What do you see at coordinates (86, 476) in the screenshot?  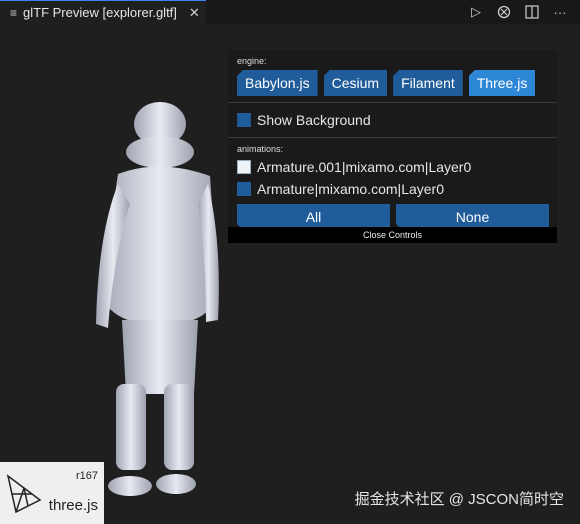 I see `revision-label: r167` at bounding box center [86, 476].